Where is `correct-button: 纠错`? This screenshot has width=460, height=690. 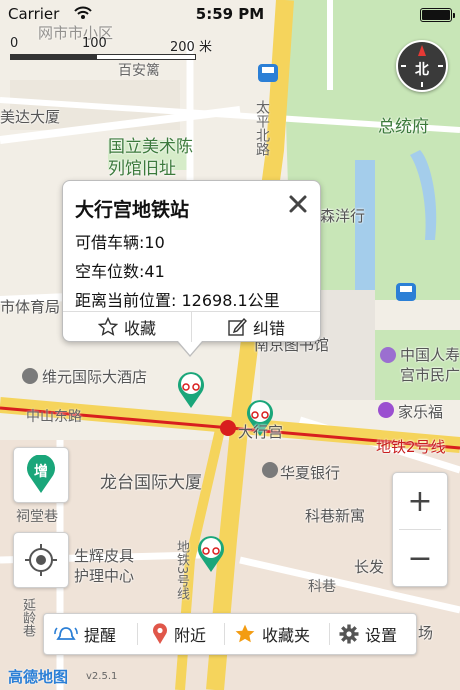
correct-button: 纠错 is located at coordinates (256, 327).